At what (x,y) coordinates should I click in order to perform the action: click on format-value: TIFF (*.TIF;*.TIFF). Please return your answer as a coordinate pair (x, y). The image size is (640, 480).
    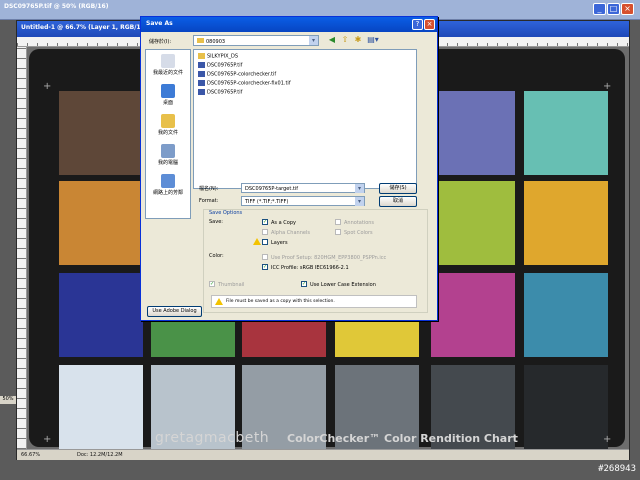
    Looking at the image, I should click on (267, 202).